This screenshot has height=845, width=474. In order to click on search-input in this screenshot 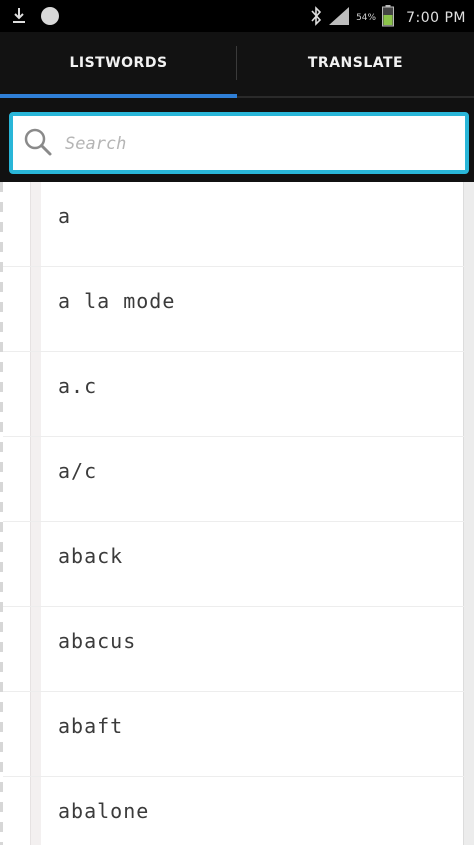, I will do `click(260, 144)`.